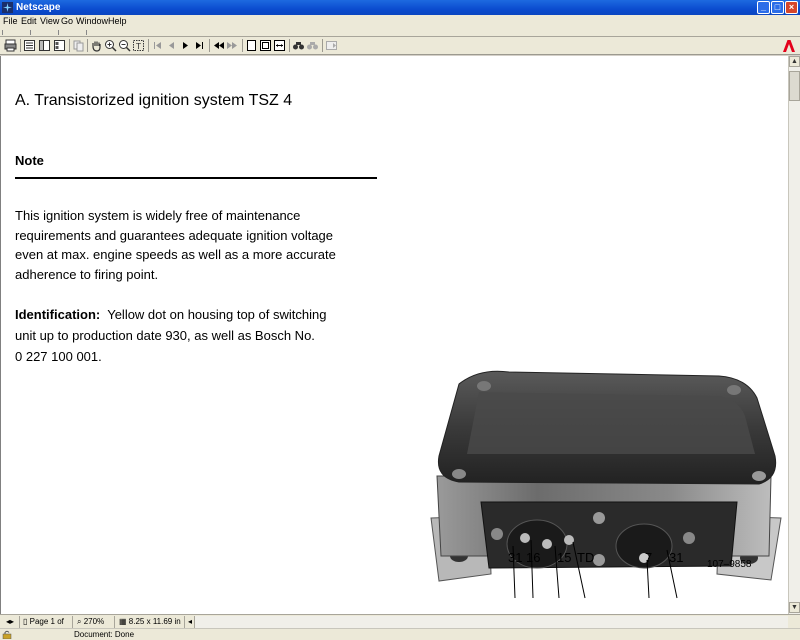 The image size is (800, 640). What do you see at coordinates (400, 46) in the screenshot?
I see `pdf-toolbar: T` at bounding box center [400, 46].